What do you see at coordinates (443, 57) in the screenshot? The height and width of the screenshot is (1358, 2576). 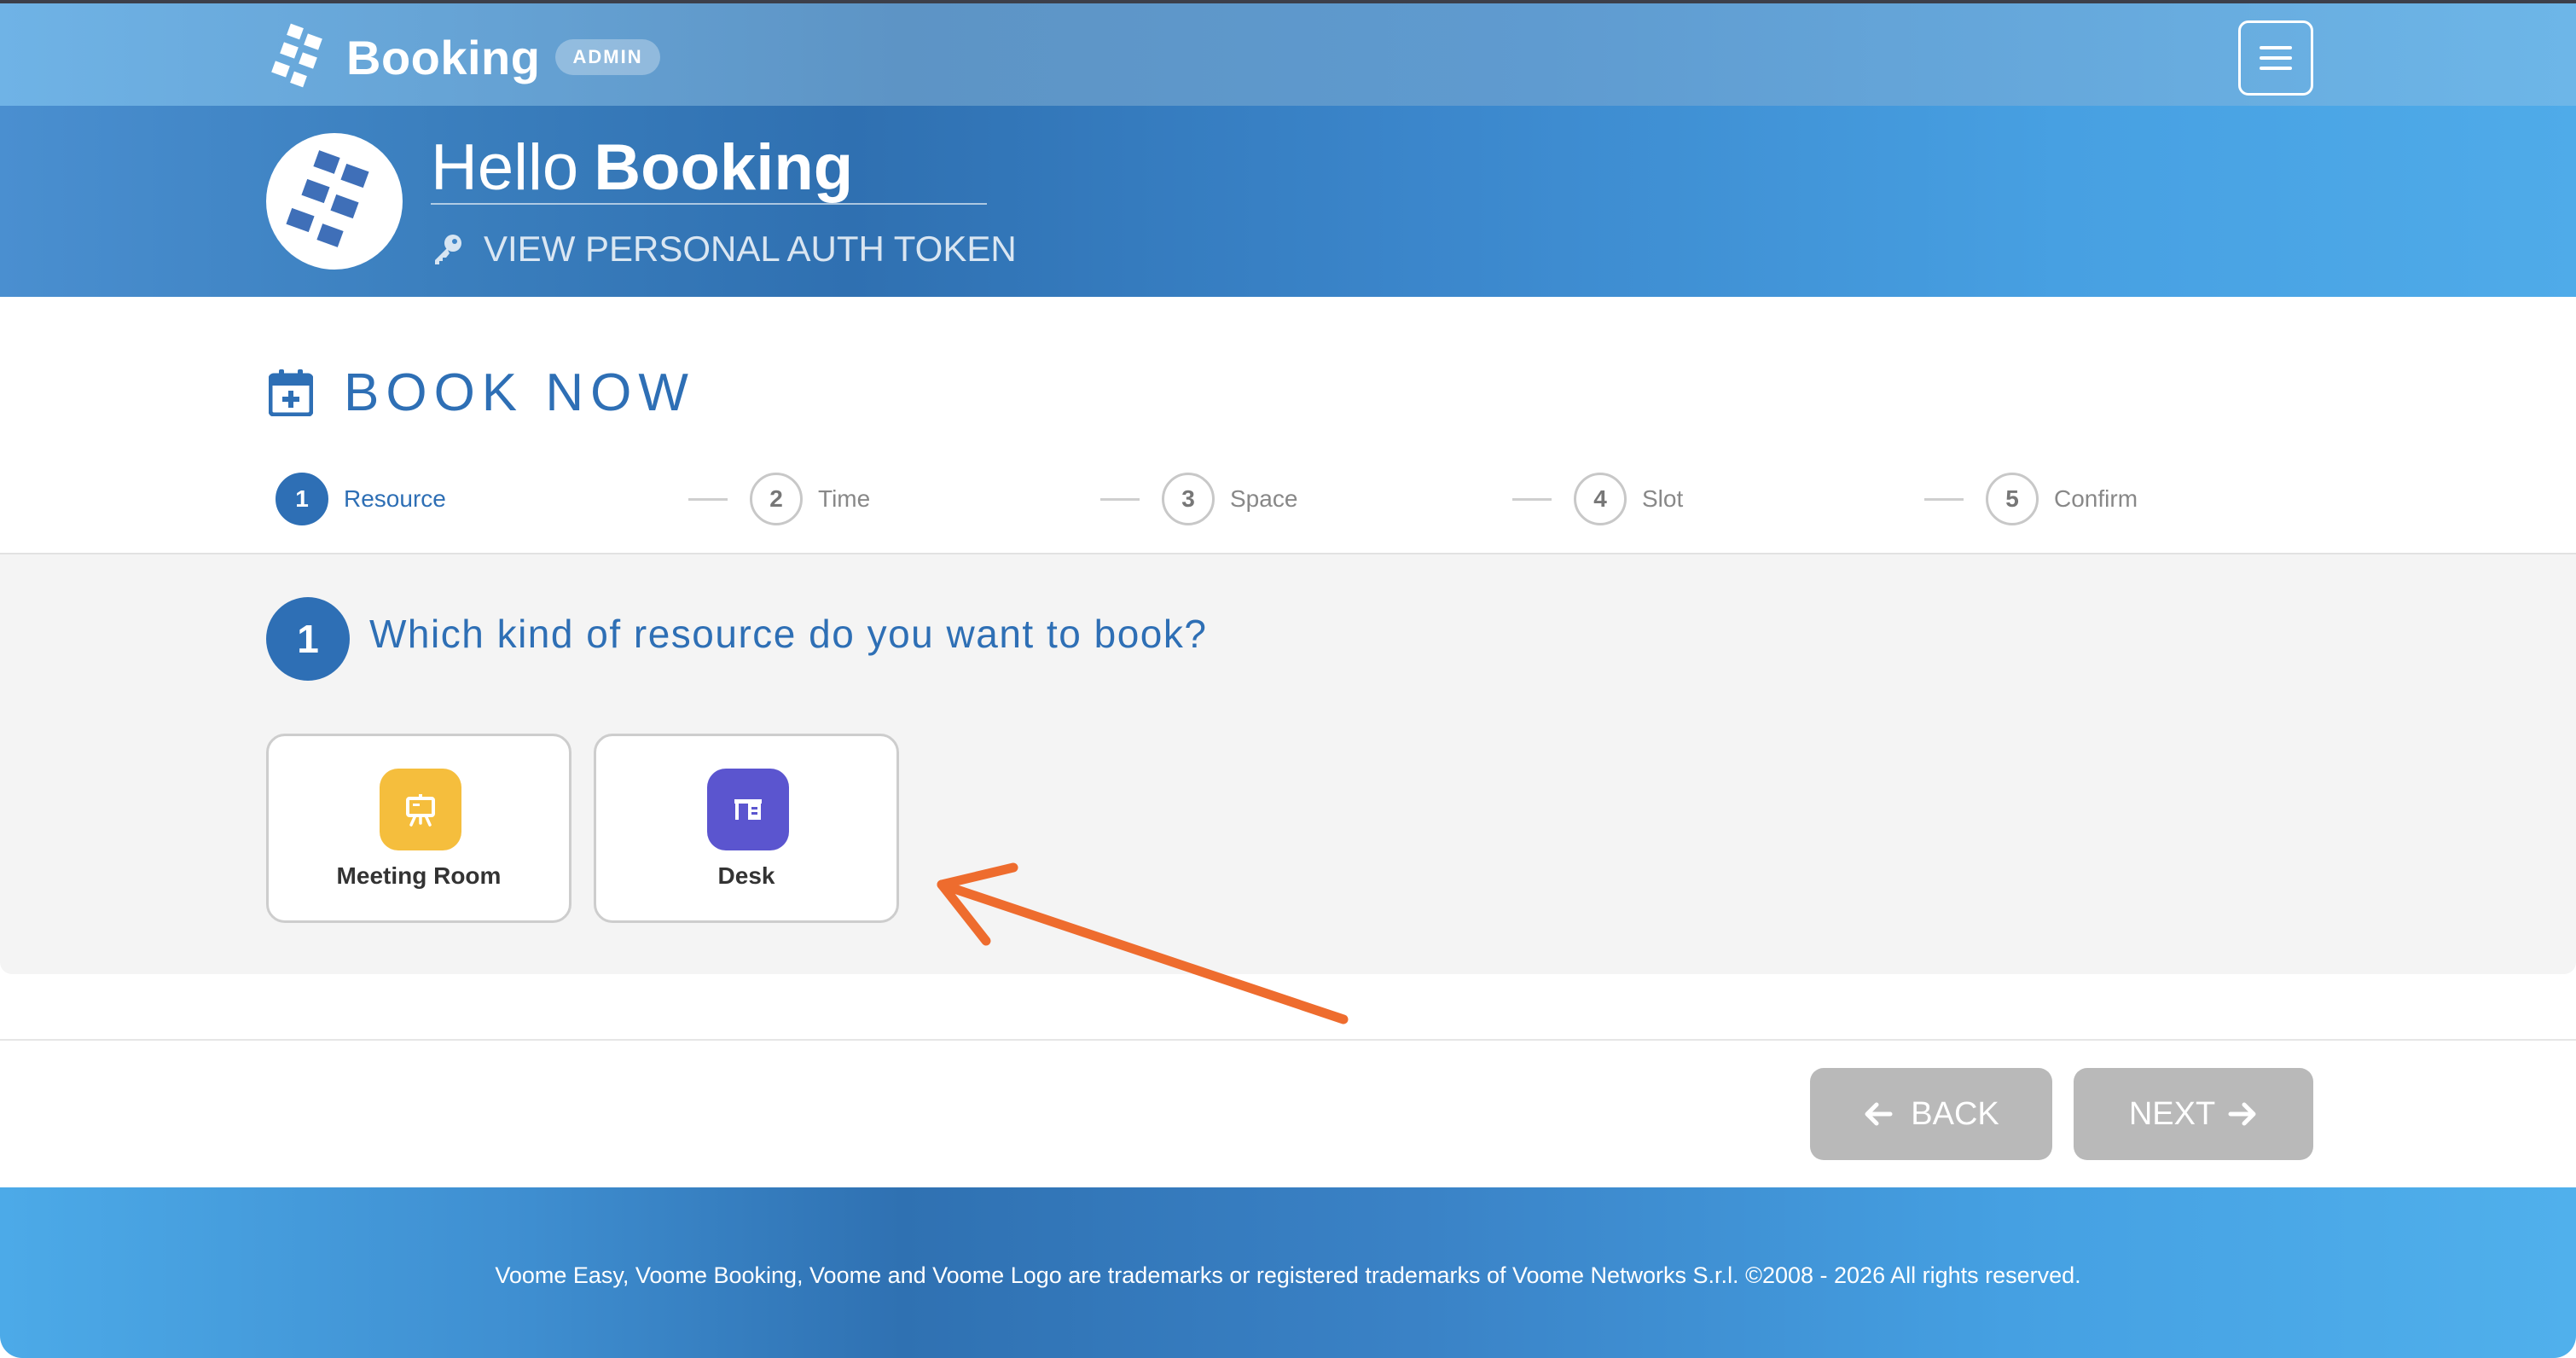 I see `app-name: Booking` at bounding box center [443, 57].